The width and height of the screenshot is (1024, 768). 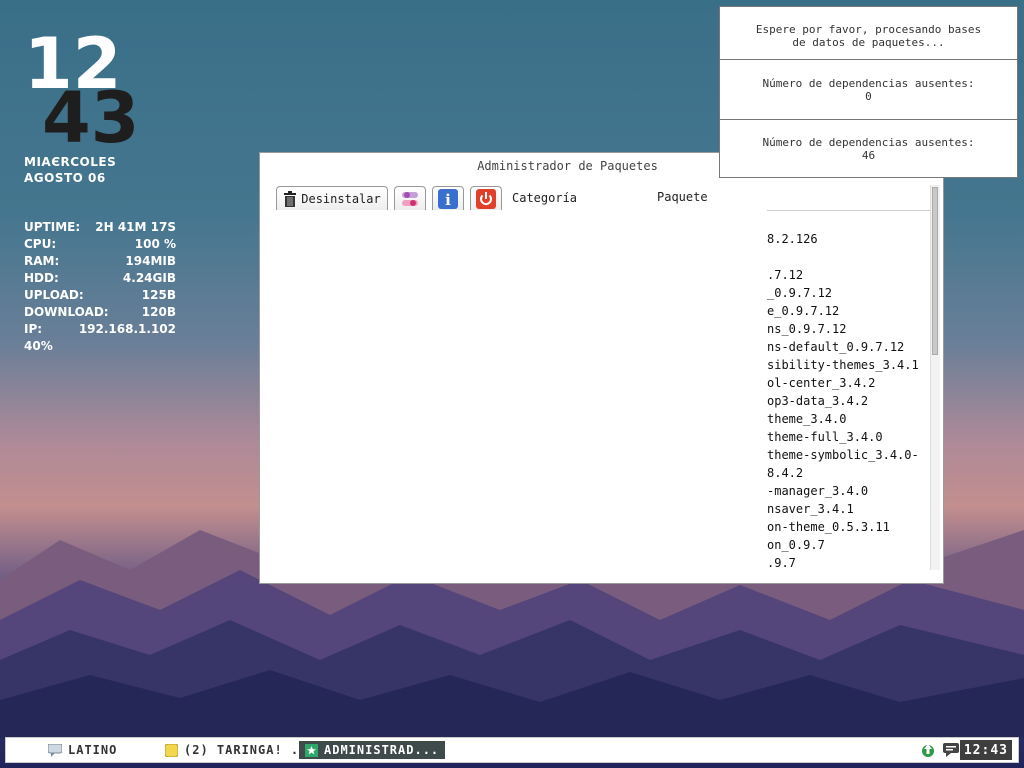 I want to click on month-day: AGOSTO 06, so click(x=65, y=178).